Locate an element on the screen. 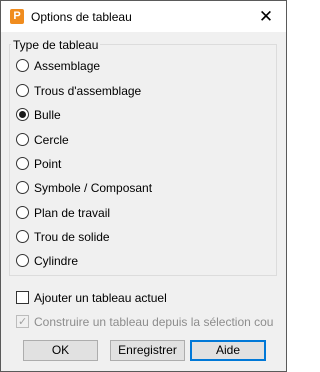  app-logo-icon: P is located at coordinates (17, 16).